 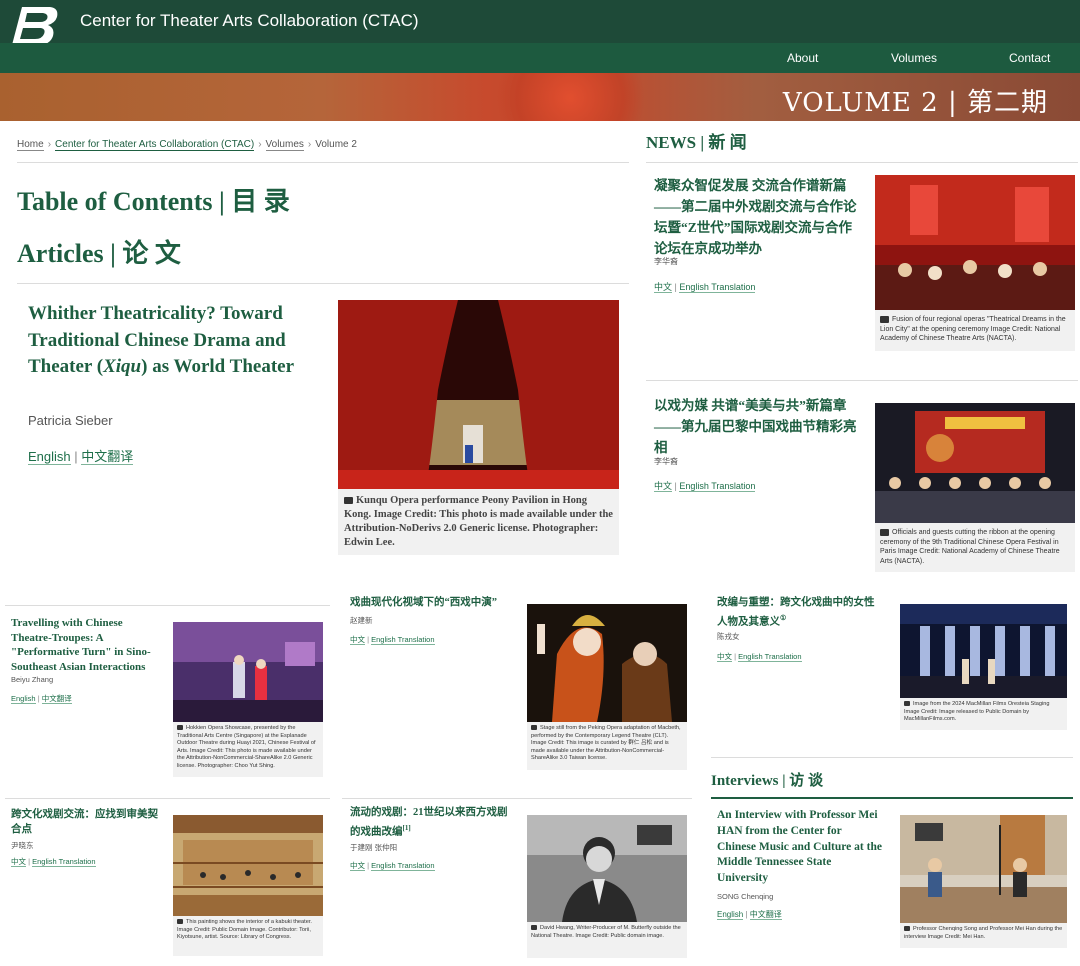 What do you see at coordinates (30, 145) in the screenshot?
I see `breadcrumb-home: Home` at bounding box center [30, 145].